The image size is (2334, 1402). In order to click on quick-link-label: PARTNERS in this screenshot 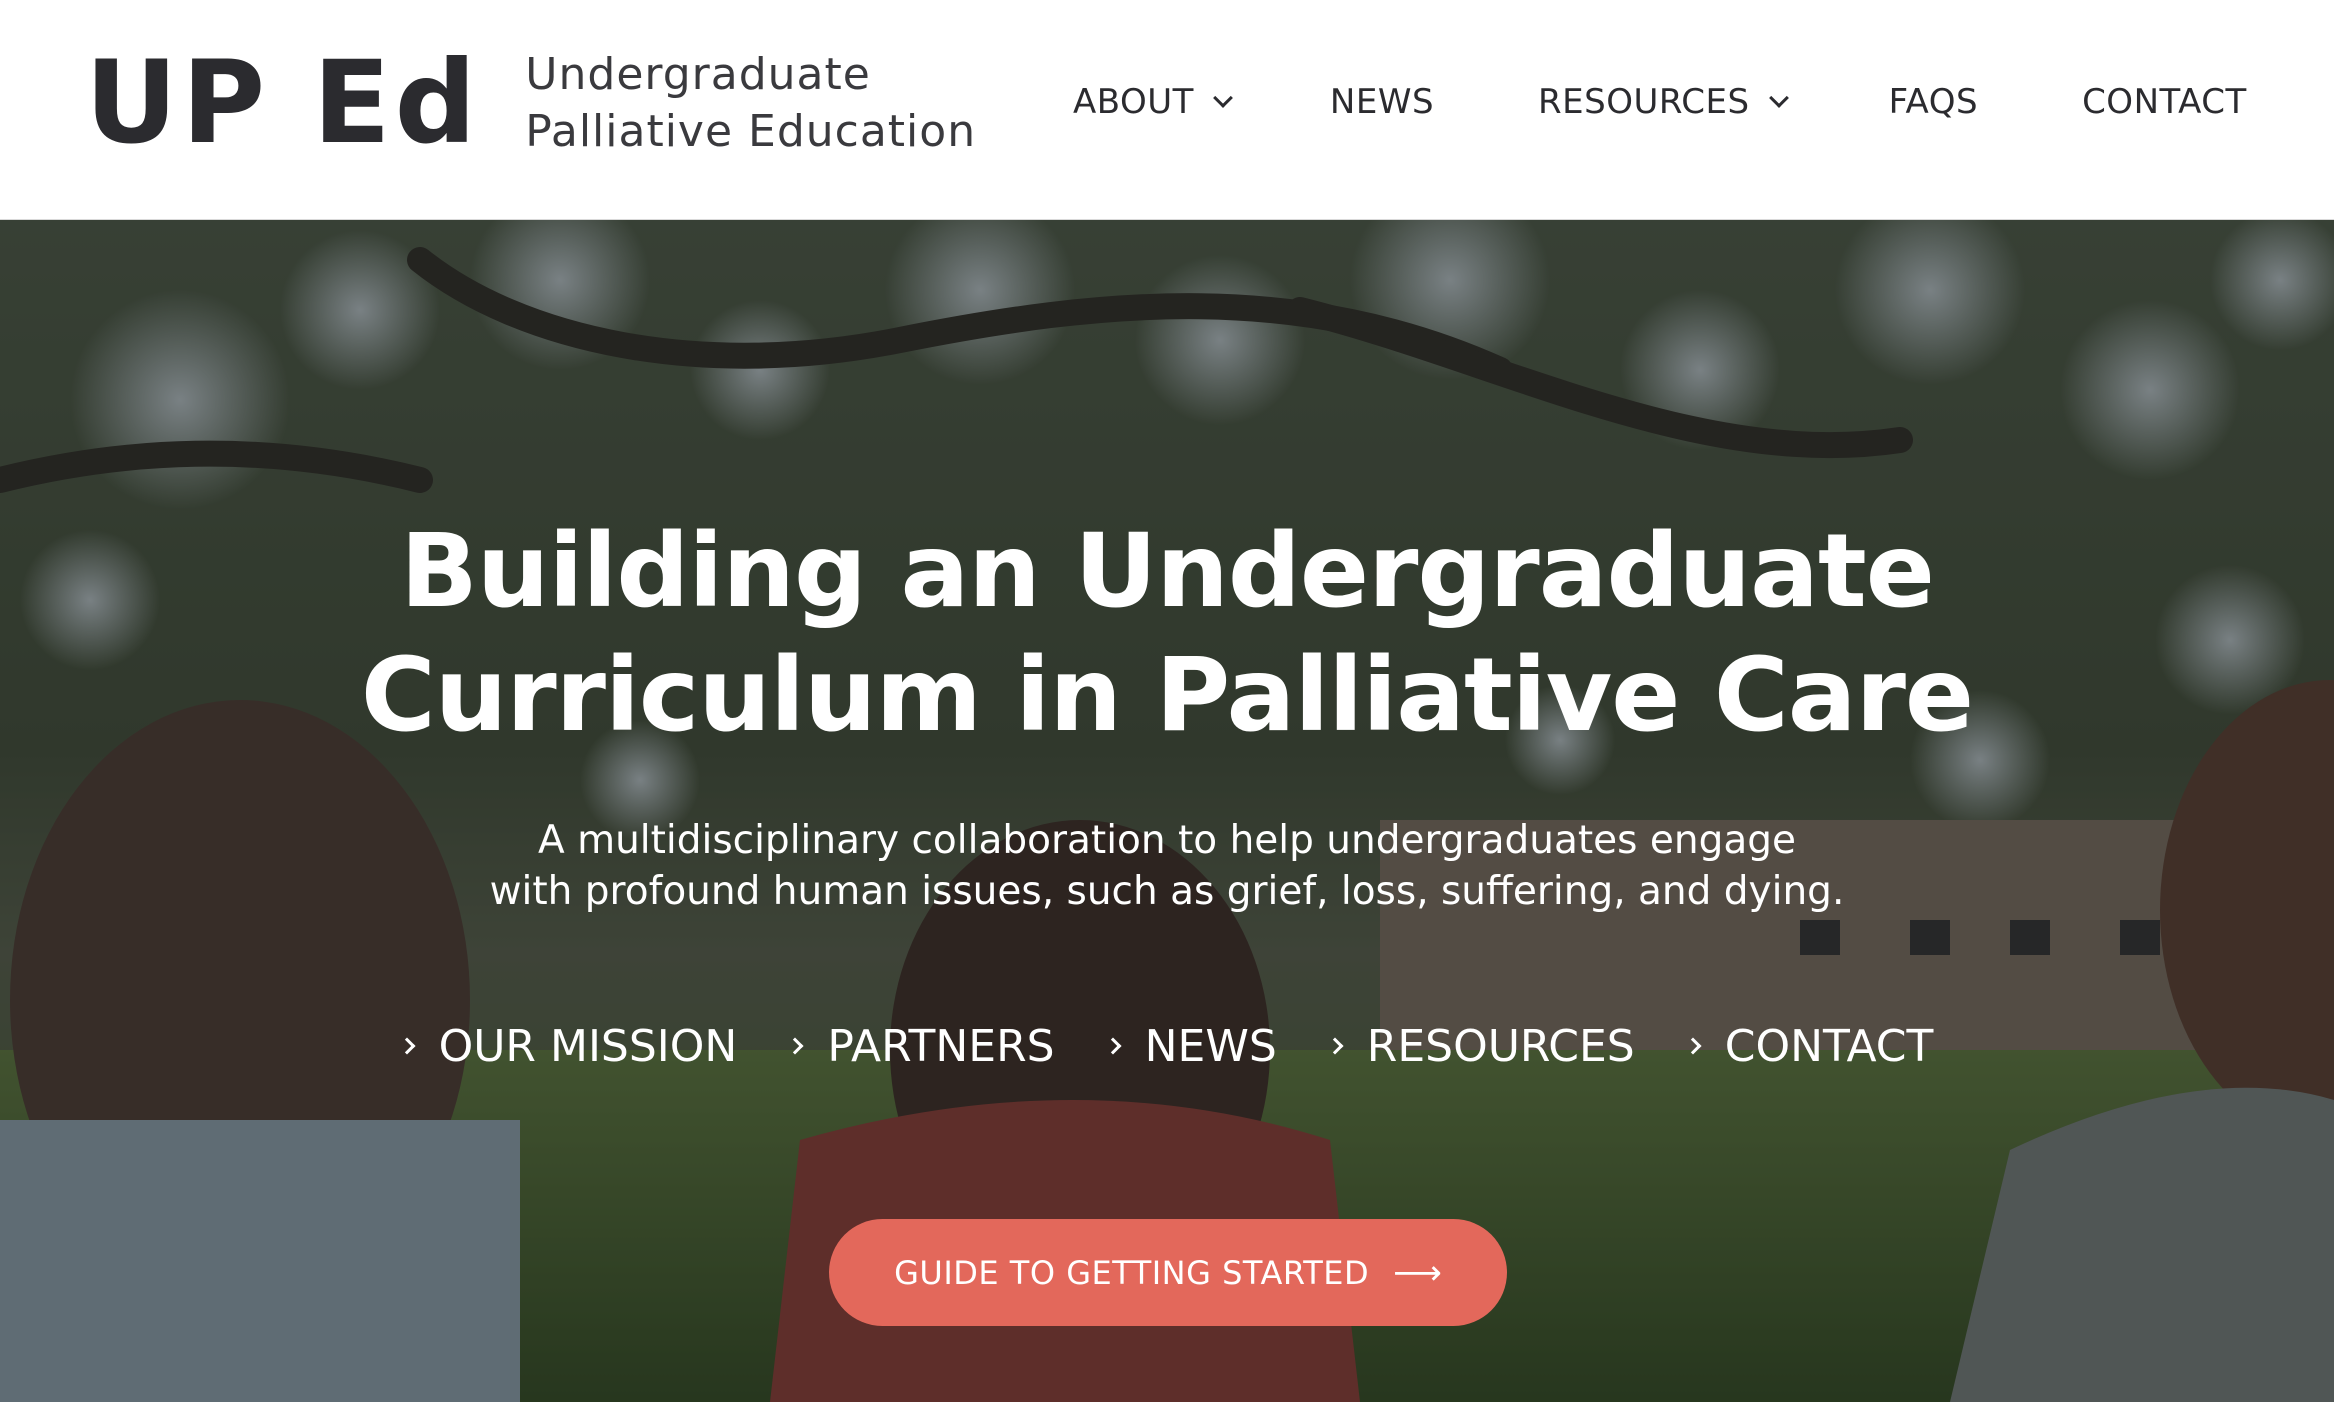, I will do `click(941, 1046)`.